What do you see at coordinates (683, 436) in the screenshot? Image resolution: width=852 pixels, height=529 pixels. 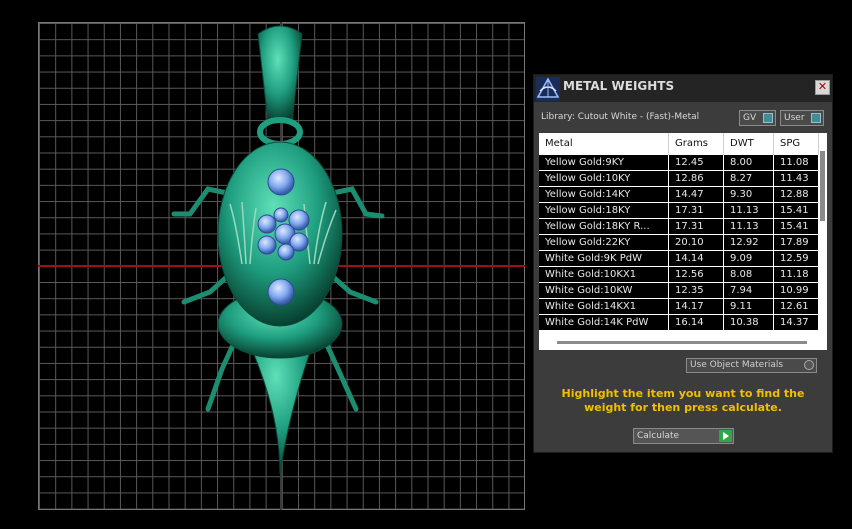 I see `calculate-button: Calculate` at bounding box center [683, 436].